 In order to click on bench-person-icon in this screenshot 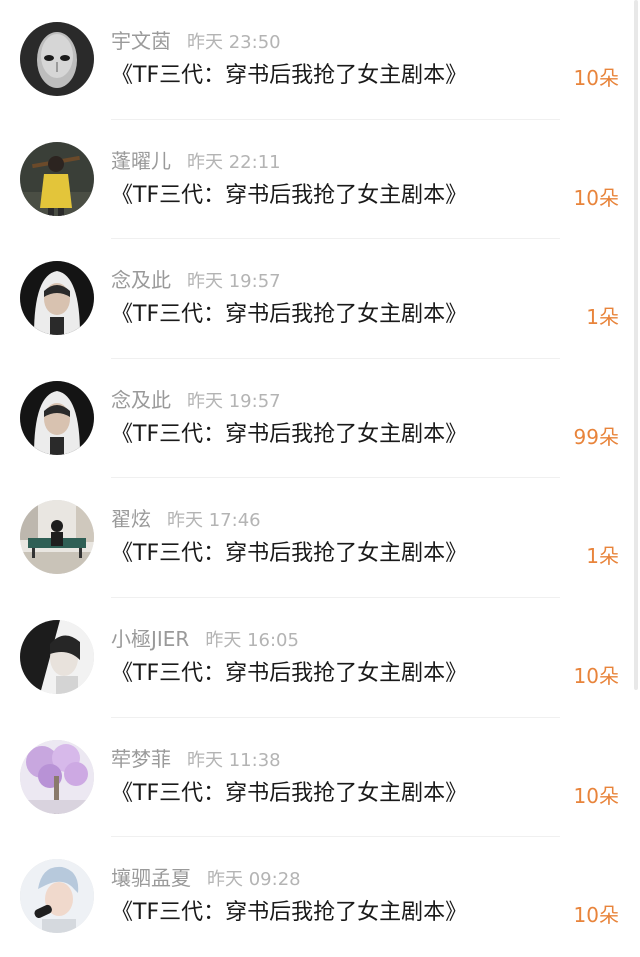, I will do `click(57, 537)`.